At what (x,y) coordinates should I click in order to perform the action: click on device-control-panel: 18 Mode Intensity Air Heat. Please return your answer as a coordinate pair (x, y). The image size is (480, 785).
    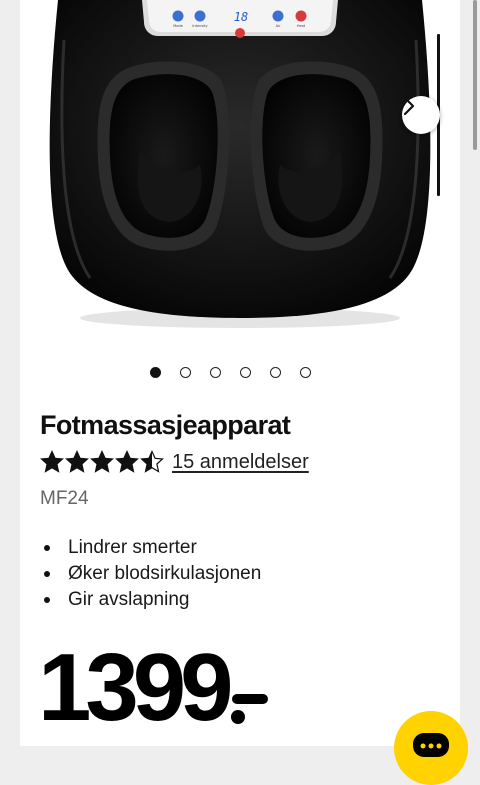
    Looking at the image, I should click on (240, 19).